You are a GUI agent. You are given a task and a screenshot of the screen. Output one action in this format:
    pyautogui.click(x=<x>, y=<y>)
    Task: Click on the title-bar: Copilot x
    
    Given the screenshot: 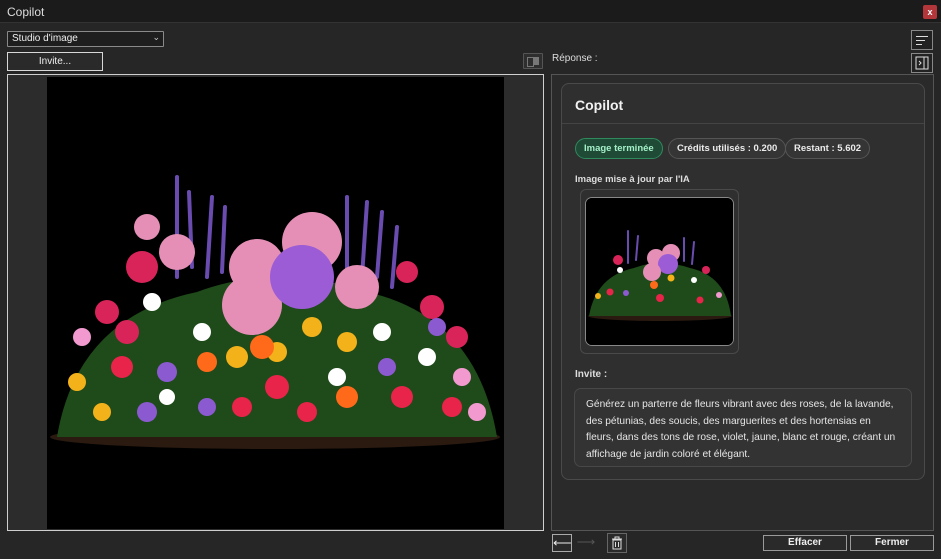 What is the action you would take?
    pyautogui.click(x=470, y=11)
    